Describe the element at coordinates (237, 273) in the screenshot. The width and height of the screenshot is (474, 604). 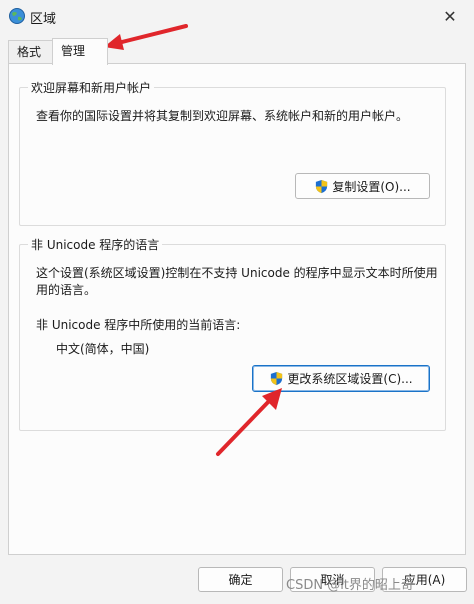
I see `non-unicode-description-line1: 这个设置(系统区域设置)控制在不支持 Unicode 的程序中显示文本时所使用` at that location.